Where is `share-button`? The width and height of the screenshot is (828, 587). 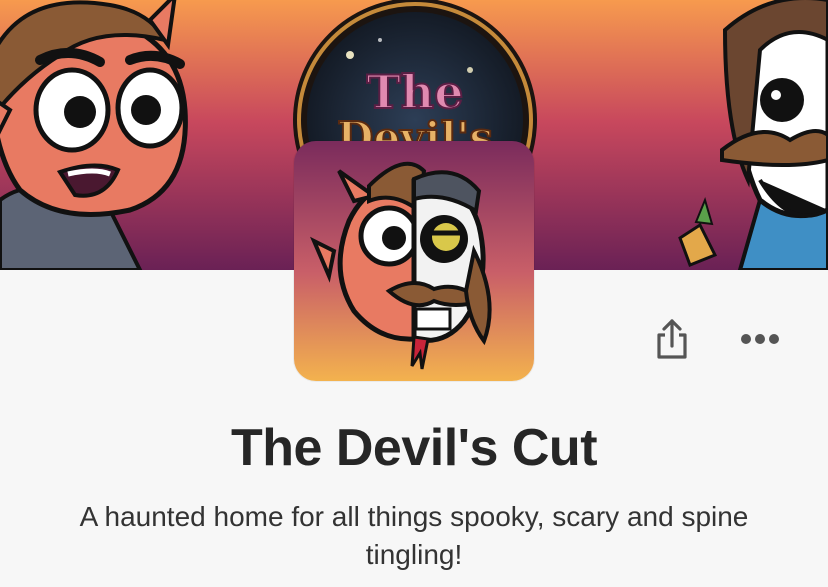
share-button is located at coordinates (672, 339).